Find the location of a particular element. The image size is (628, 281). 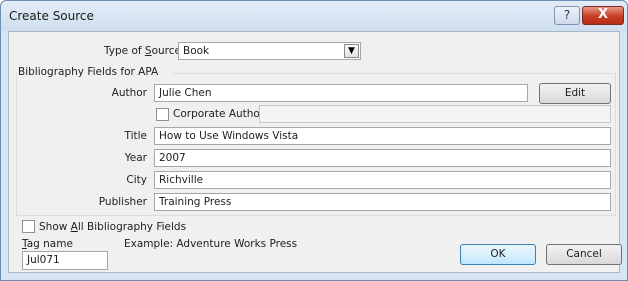

author-label: Author is located at coordinates (129, 93).